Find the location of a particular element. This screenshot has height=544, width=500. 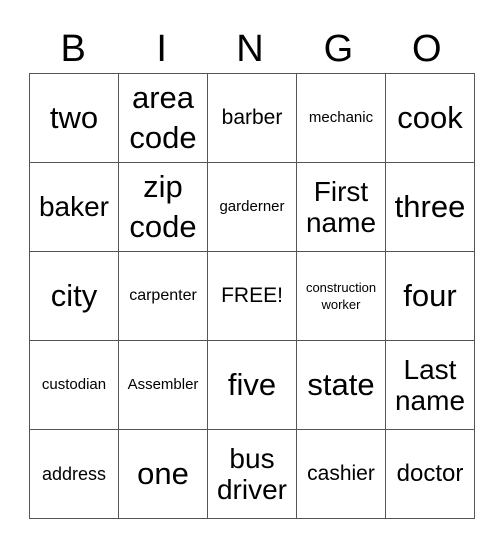

bingo-cell-text: zip code is located at coordinates (163, 206).